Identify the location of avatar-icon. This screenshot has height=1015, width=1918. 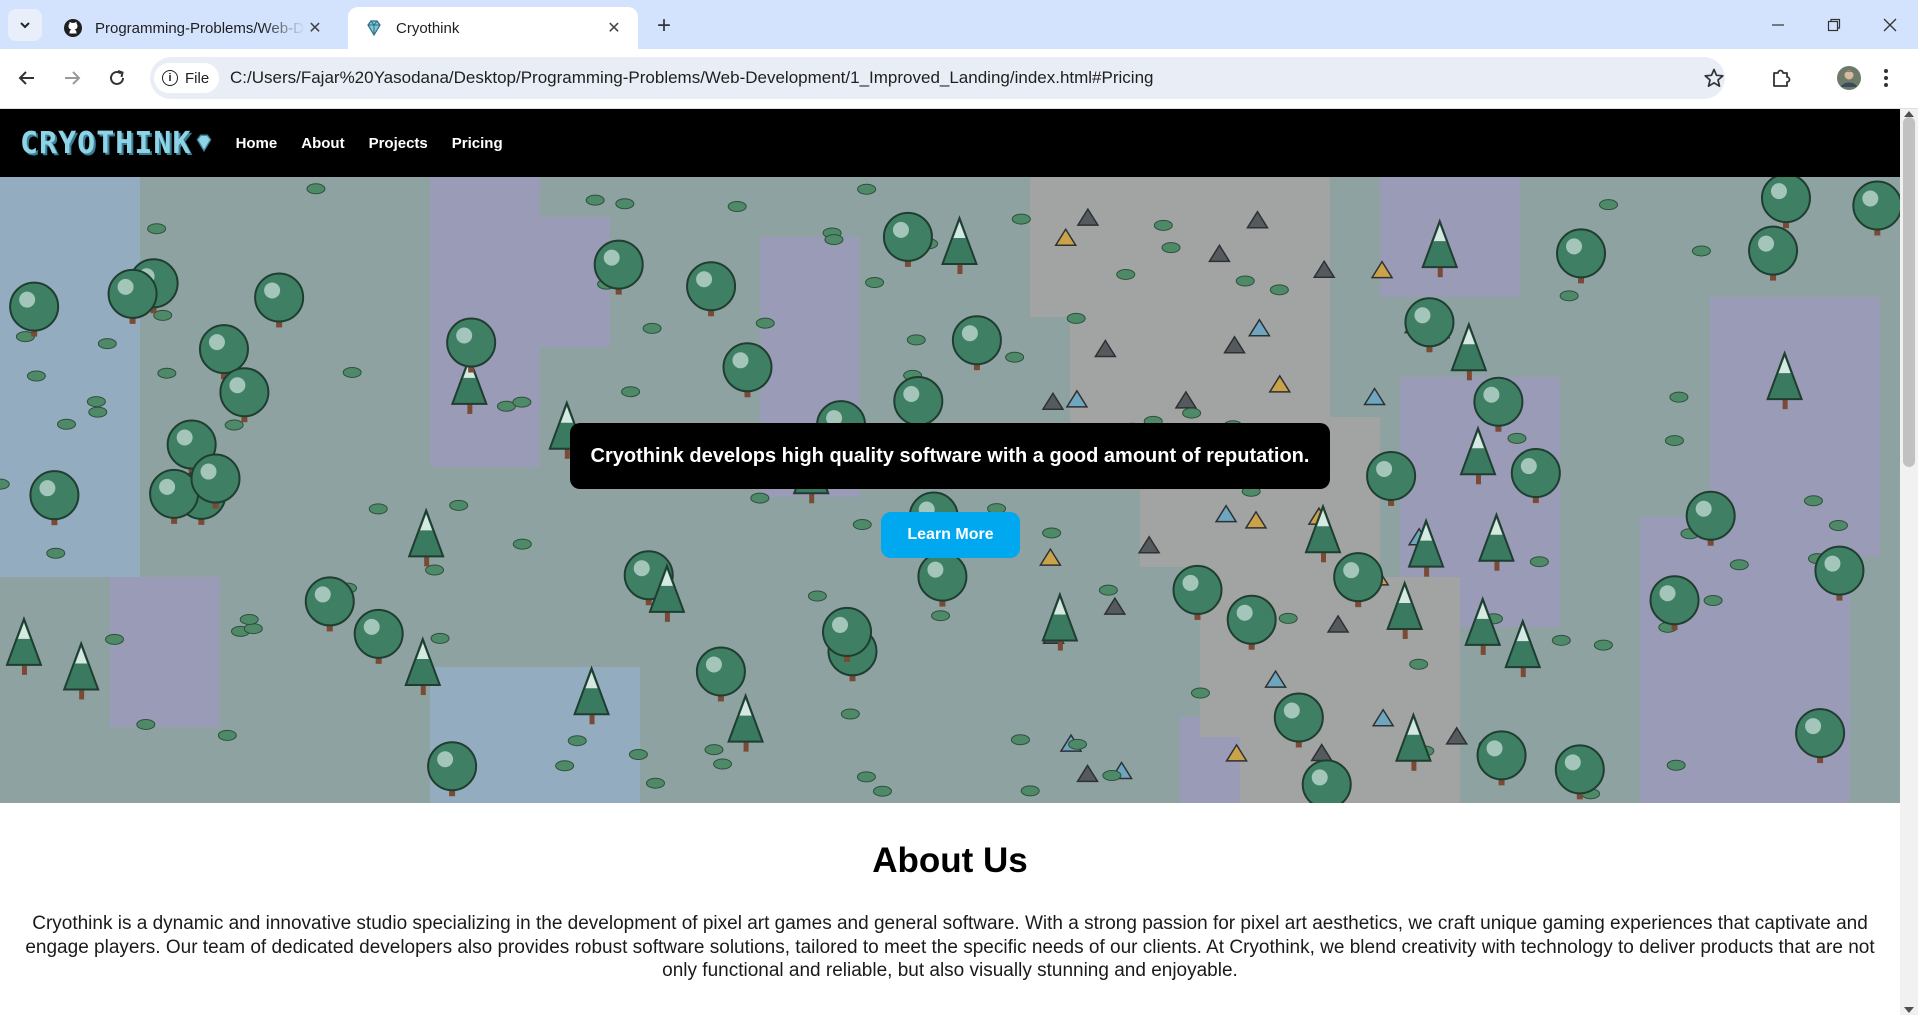
(1849, 78).